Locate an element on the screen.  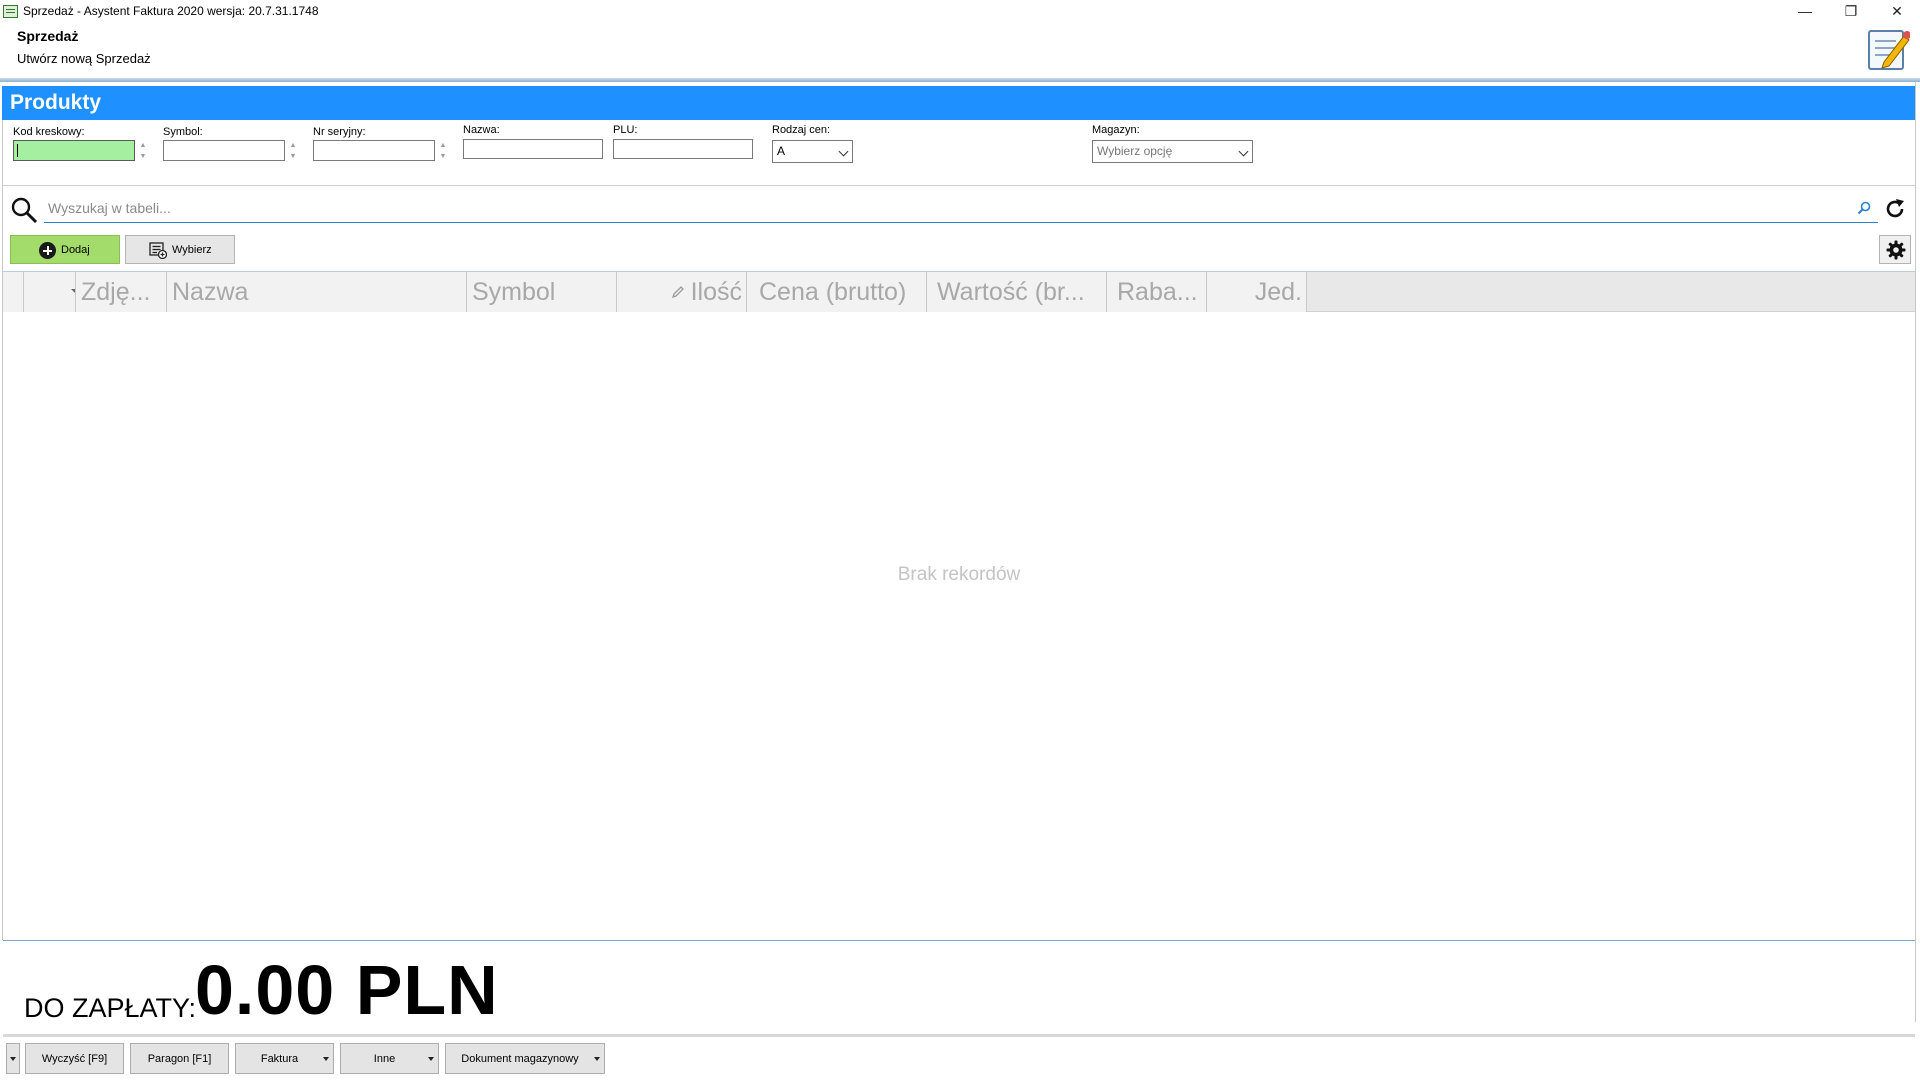
clear-button-label: Wyczyść [F9] is located at coordinates (74, 1058).